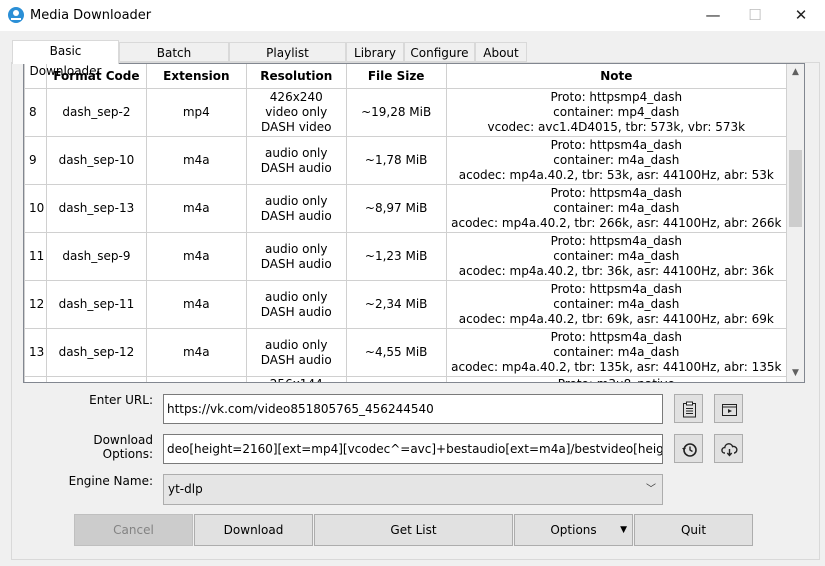 This screenshot has height=566, width=825. What do you see at coordinates (185, 489) in the screenshot?
I see `engine-select-value: yt-dlp` at bounding box center [185, 489].